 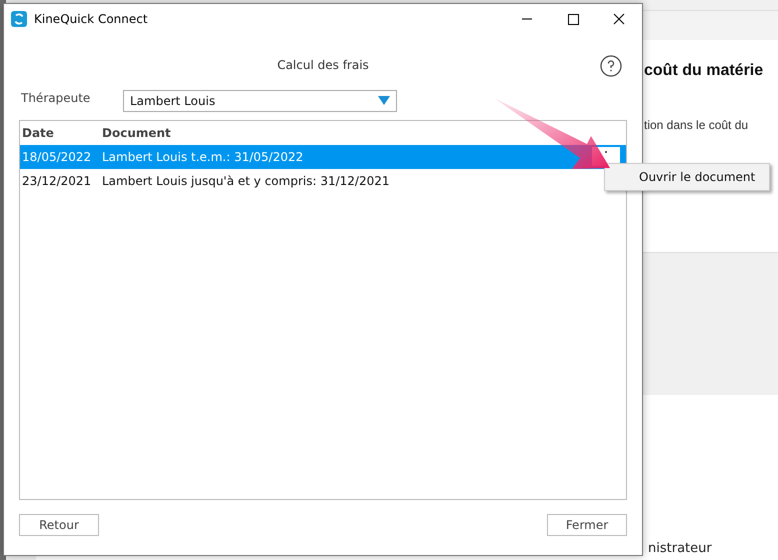 I want to click on column-header: Date, so click(x=38, y=133).